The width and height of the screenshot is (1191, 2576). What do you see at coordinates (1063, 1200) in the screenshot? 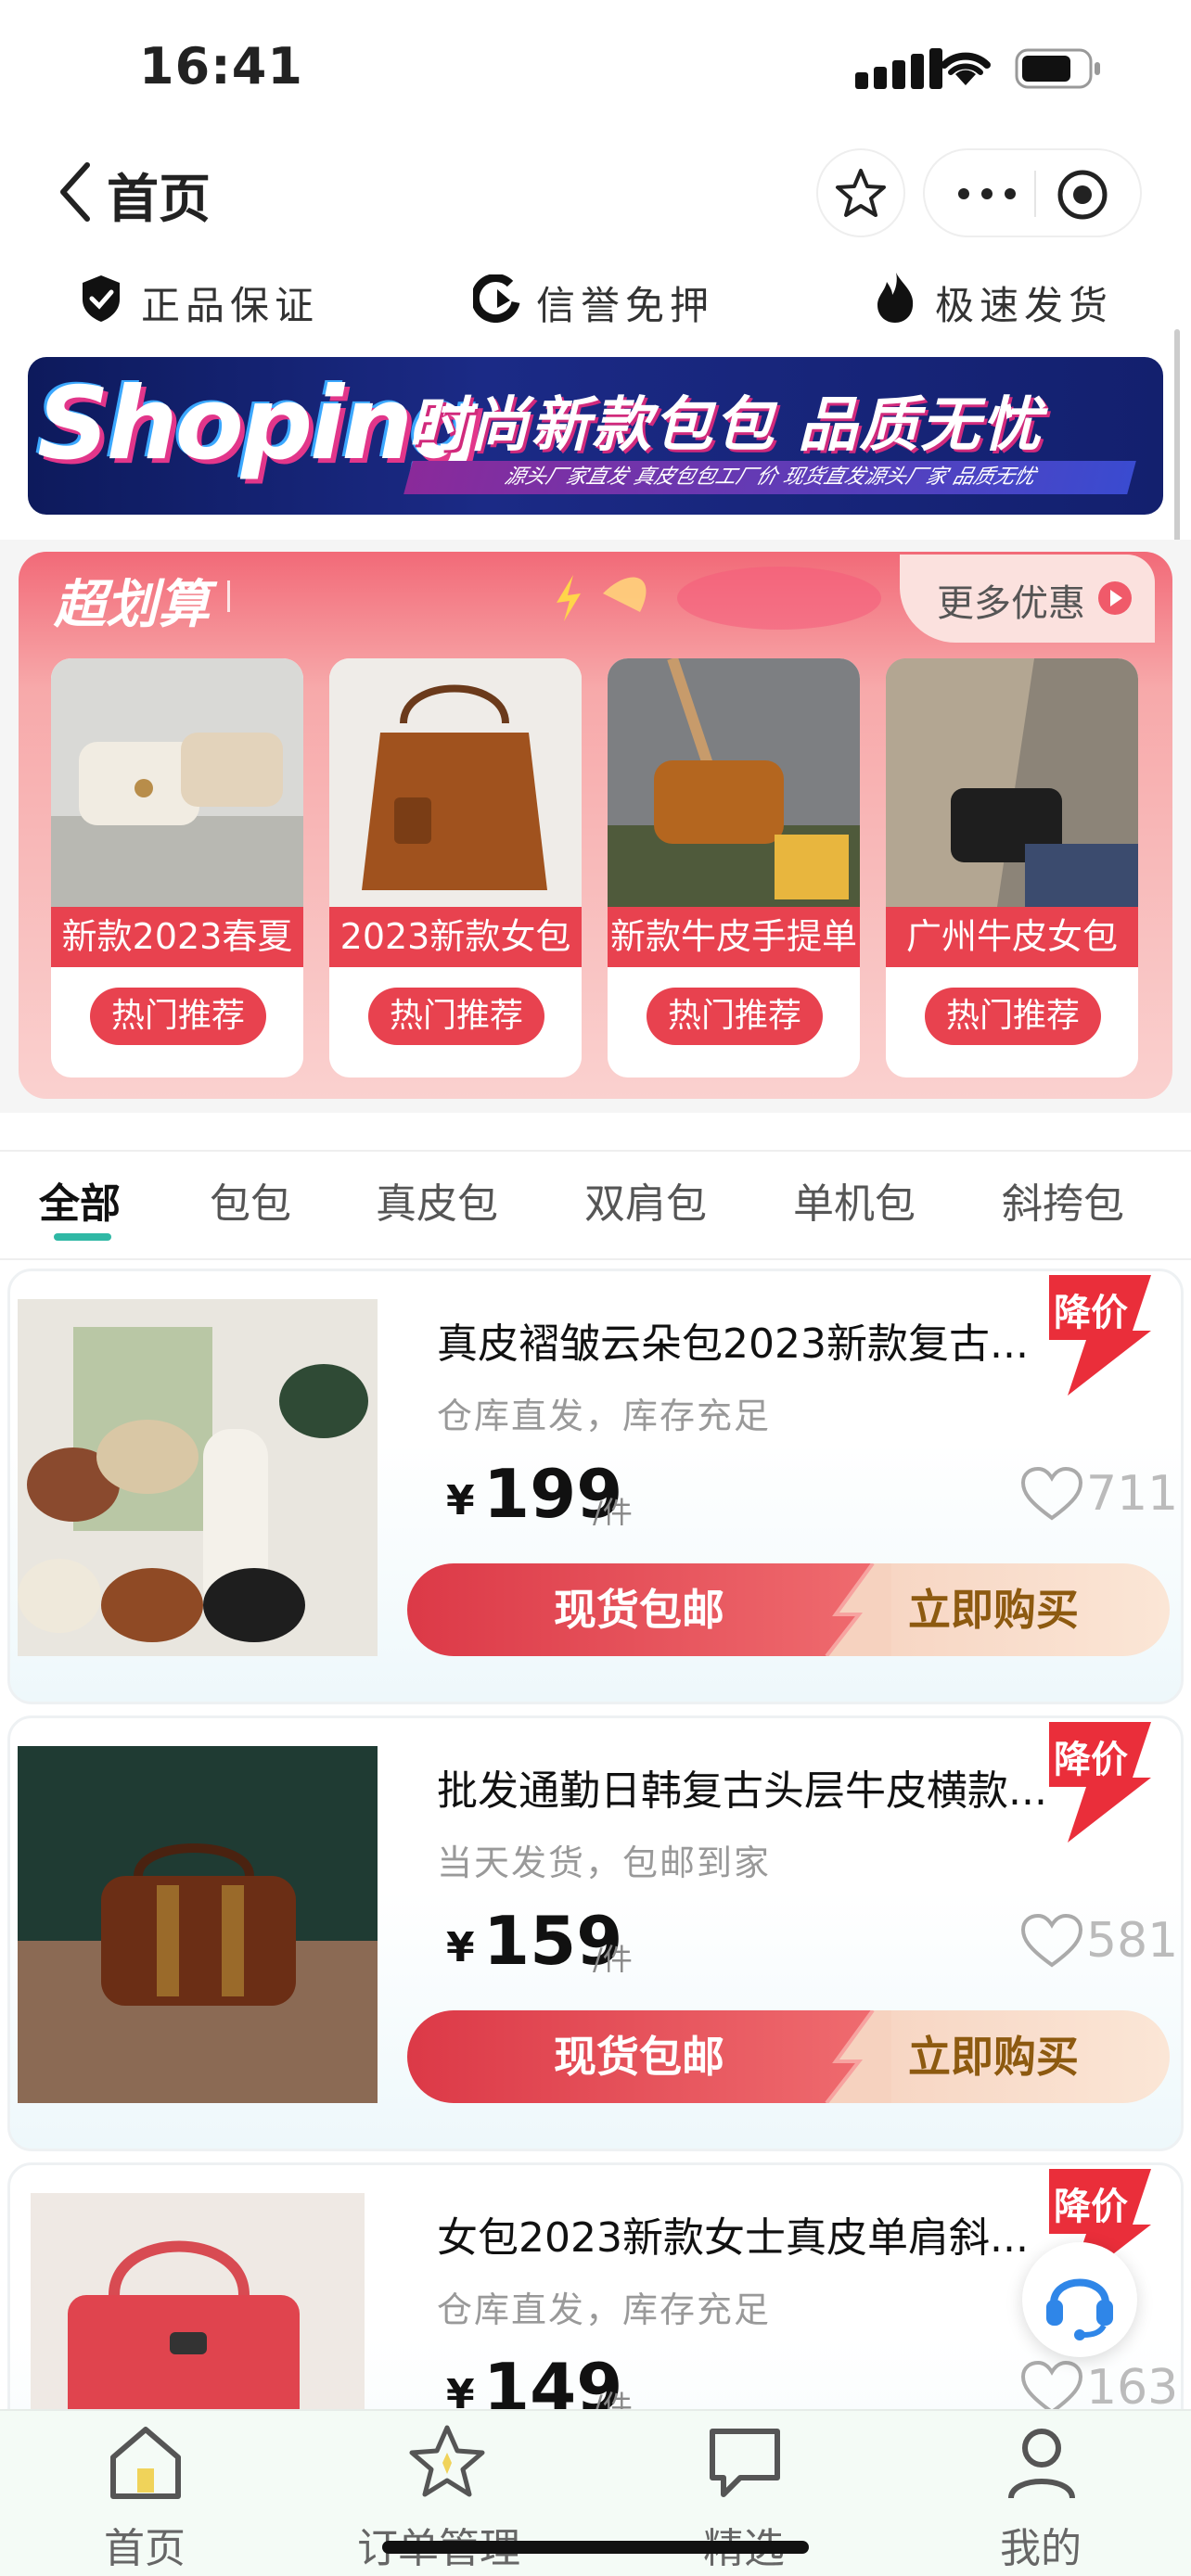
I see `tab-crossbody-bags: 斜挎包` at bounding box center [1063, 1200].